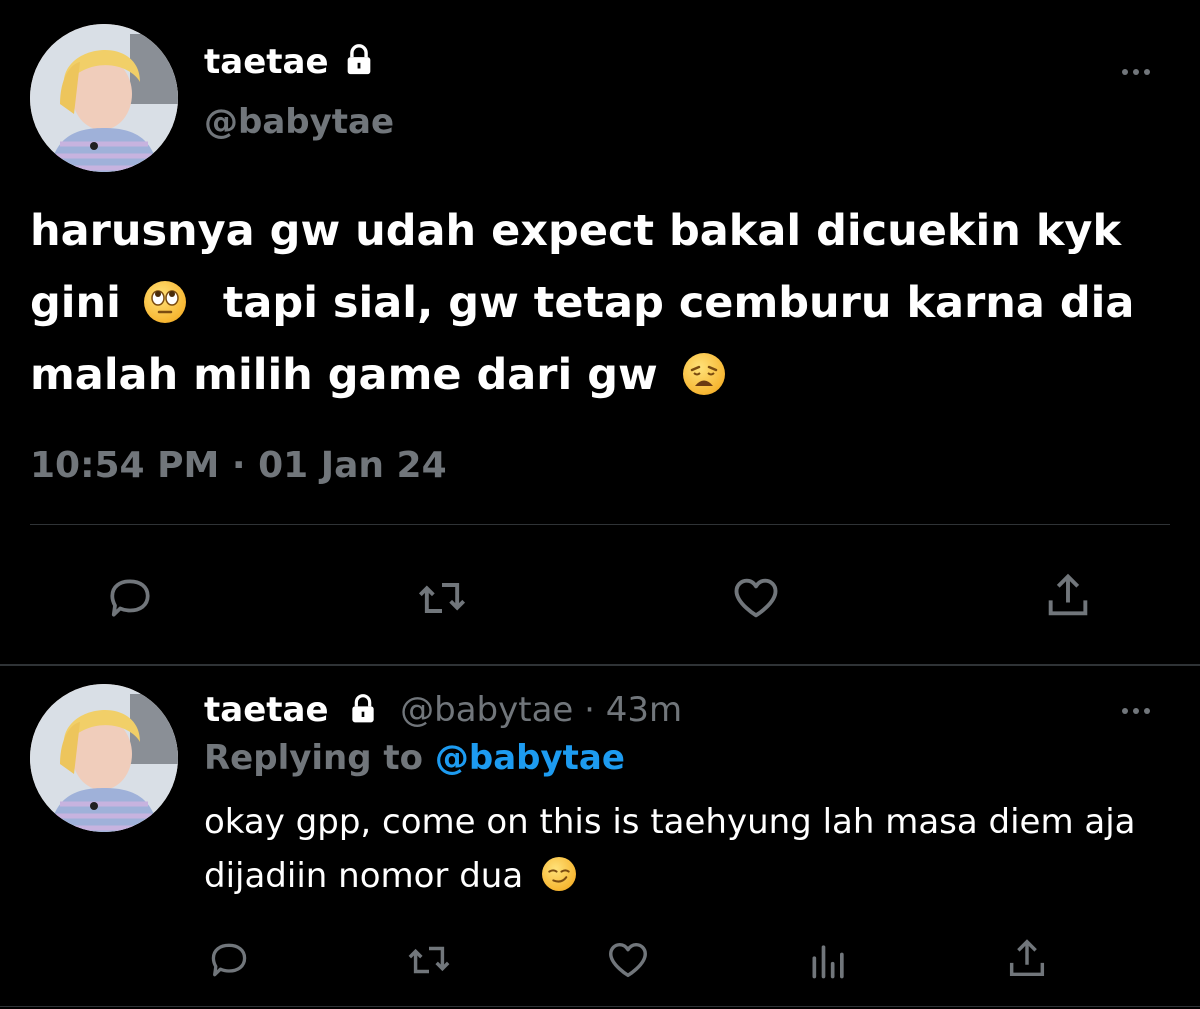 This screenshot has height=1009, width=1200. I want to click on replying-to: Replying to @babytae, so click(414, 758).